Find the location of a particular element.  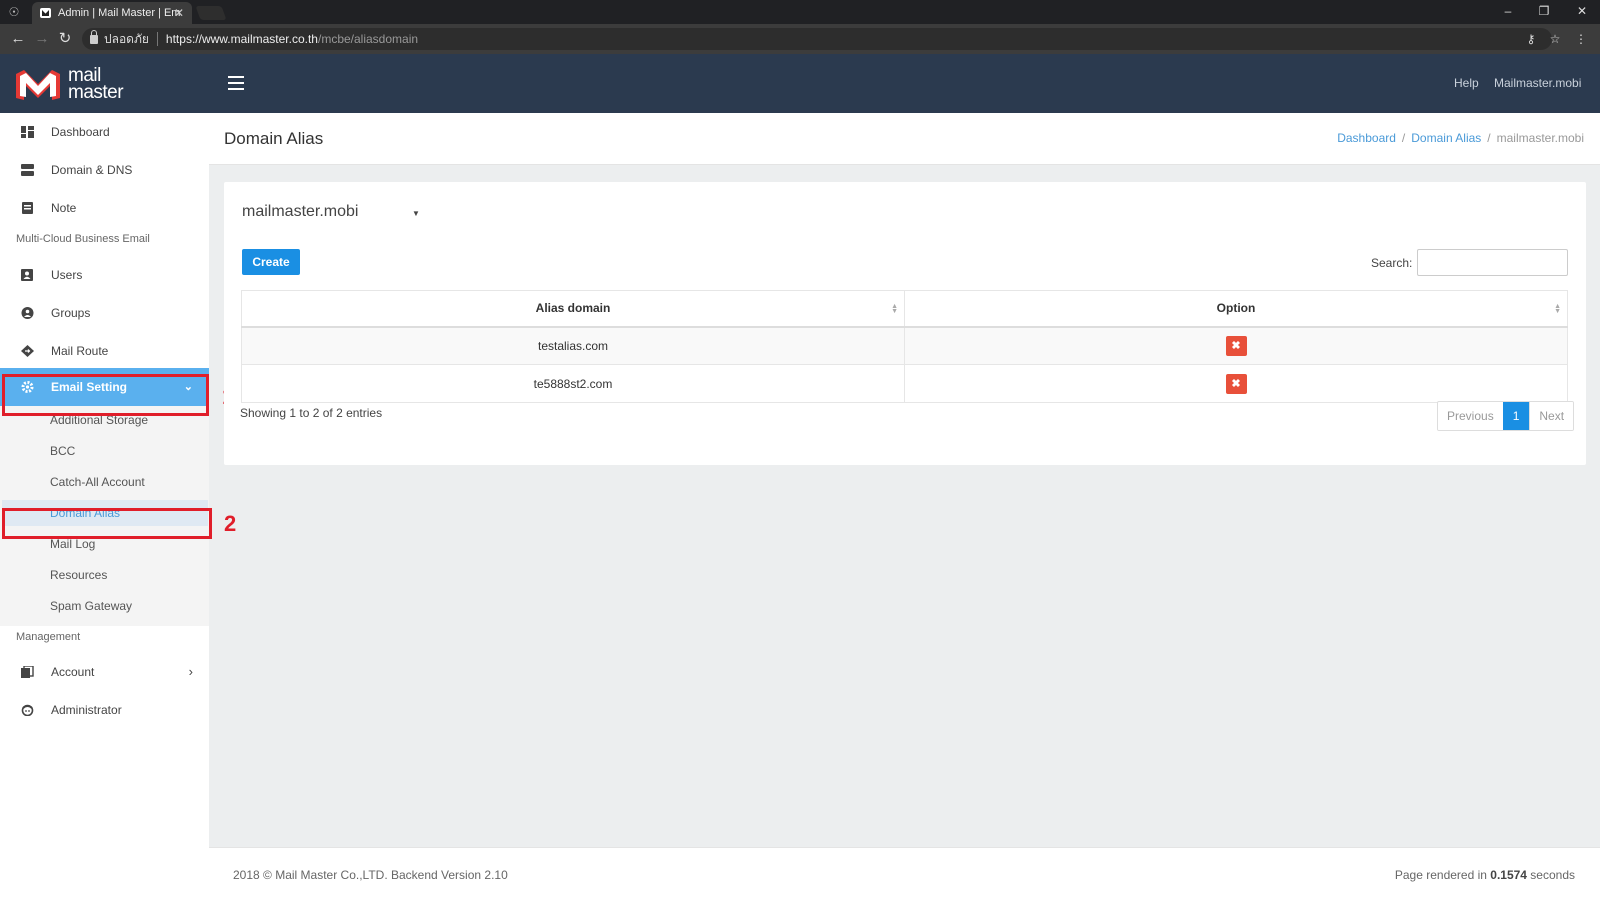

sidebar-item-label: Administrator is located at coordinates (86, 710).